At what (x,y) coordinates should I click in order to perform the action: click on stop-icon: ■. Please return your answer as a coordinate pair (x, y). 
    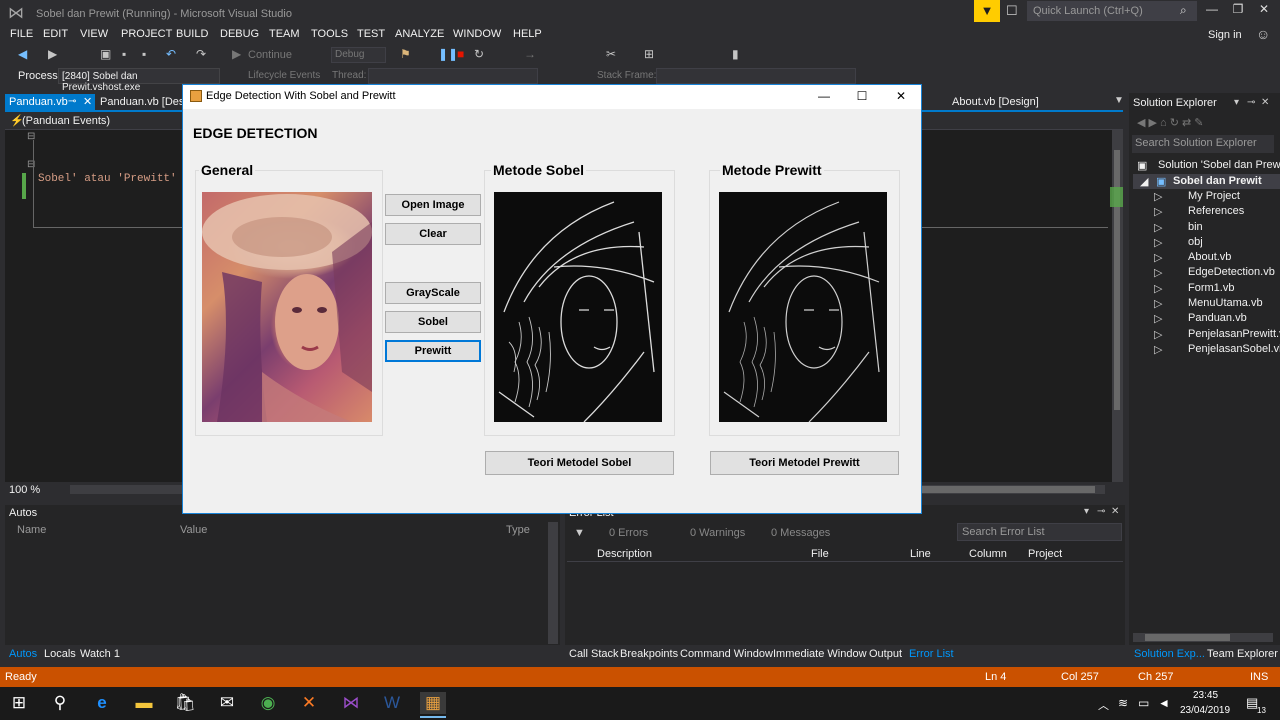
    Looking at the image, I should click on (460, 54).